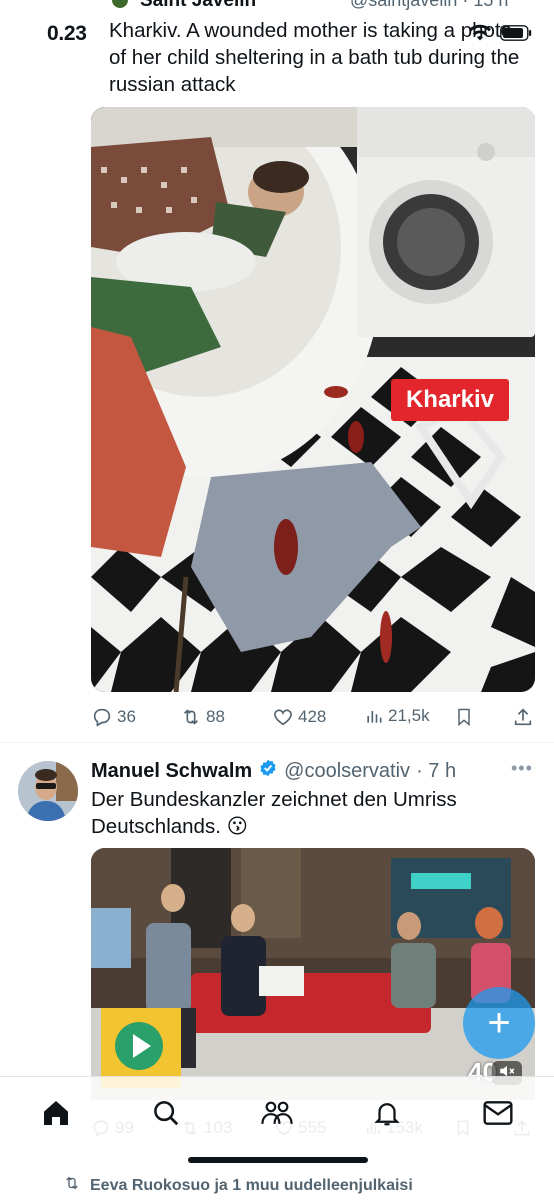  I want to click on verified-icon, so click(268, 771).